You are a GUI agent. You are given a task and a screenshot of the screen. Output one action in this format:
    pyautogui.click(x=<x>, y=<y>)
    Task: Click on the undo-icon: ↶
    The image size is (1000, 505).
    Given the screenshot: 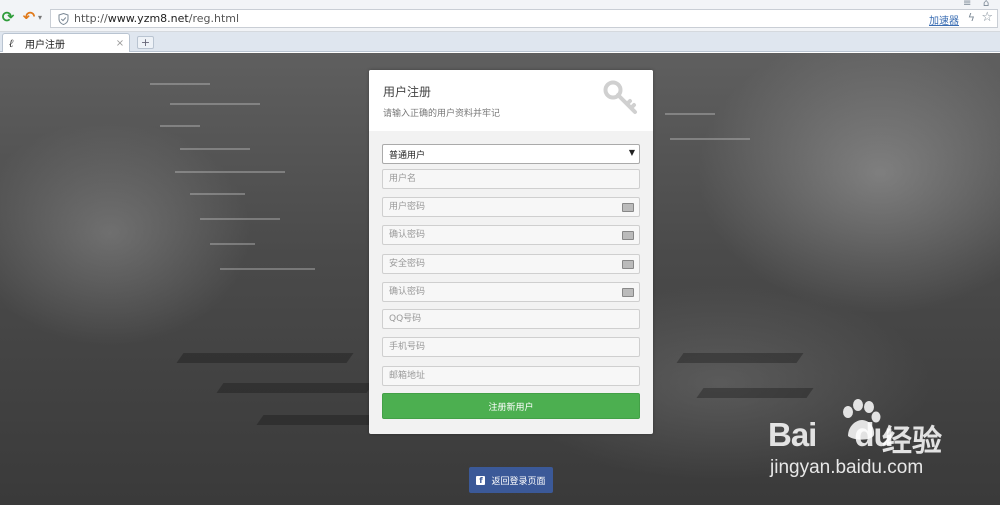 What is the action you would take?
    pyautogui.click(x=29, y=17)
    